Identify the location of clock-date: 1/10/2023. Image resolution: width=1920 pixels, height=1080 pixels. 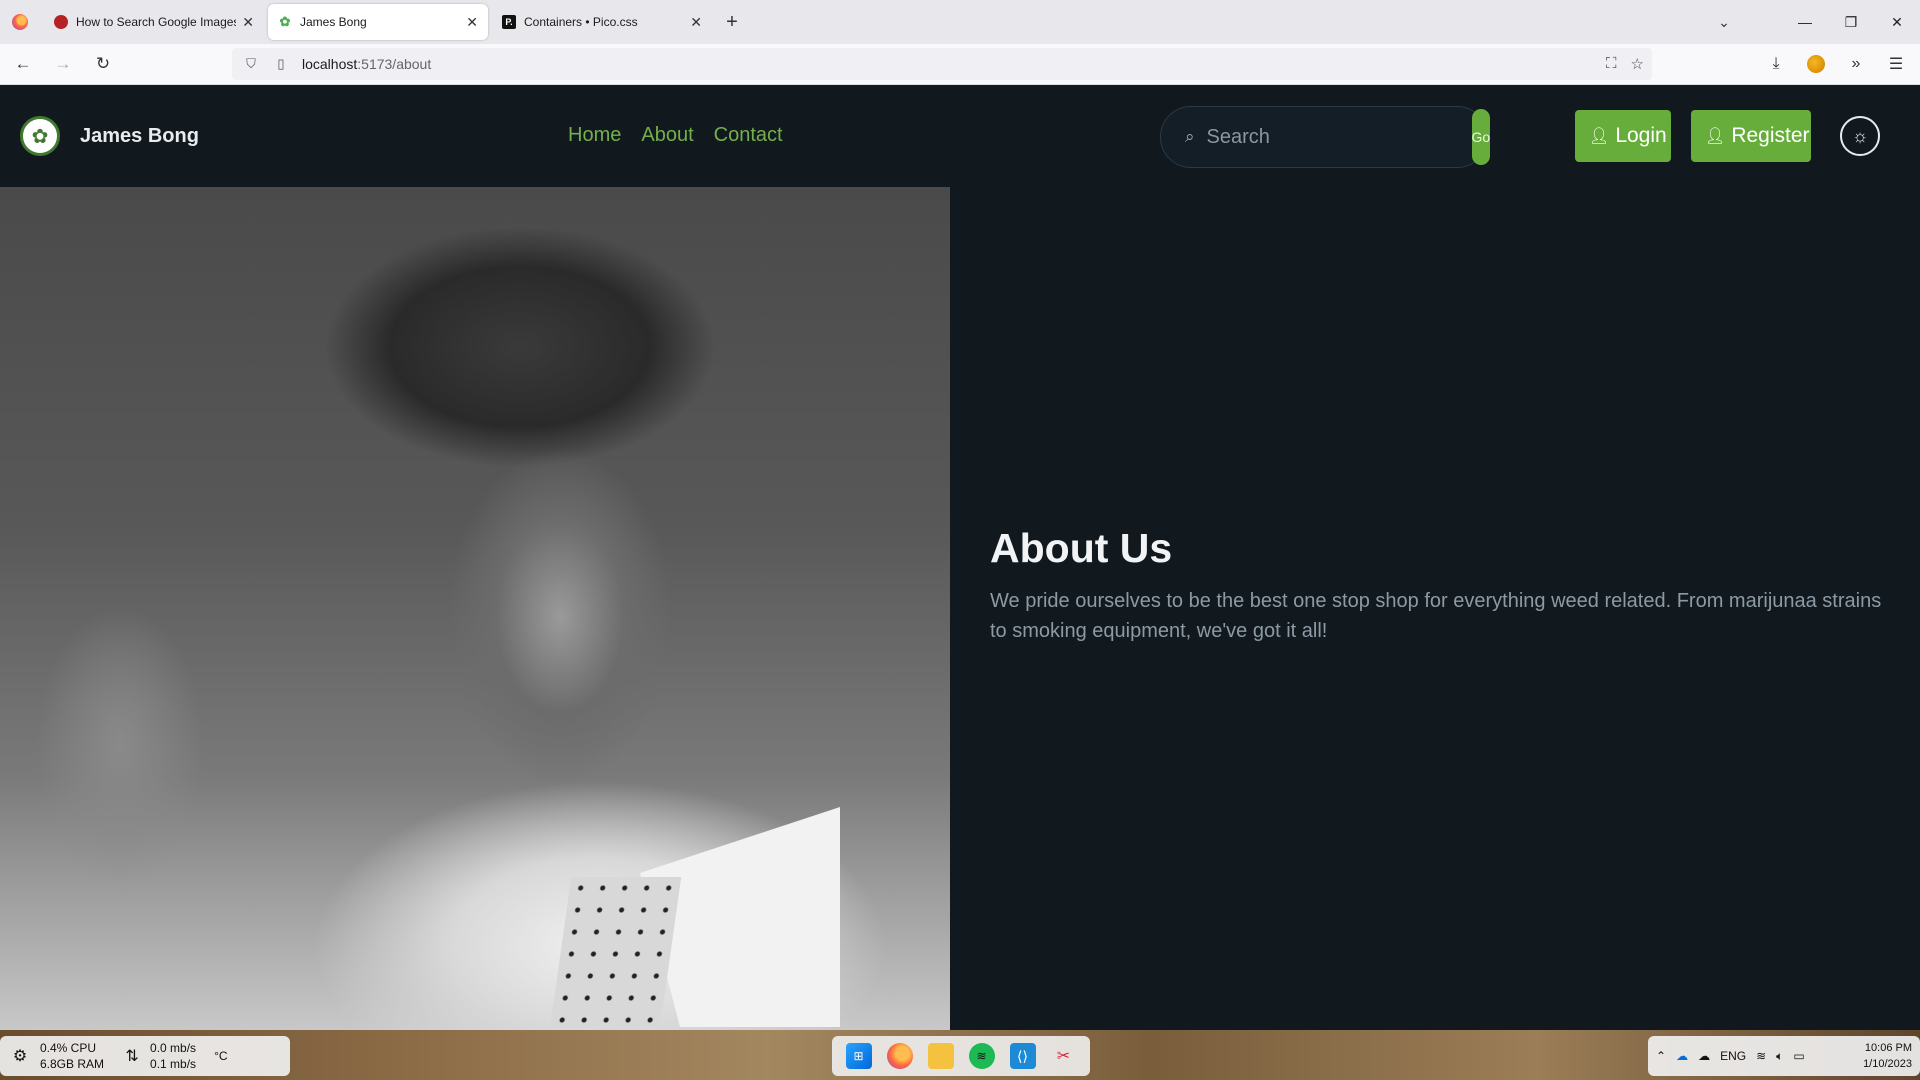
(1887, 1064).